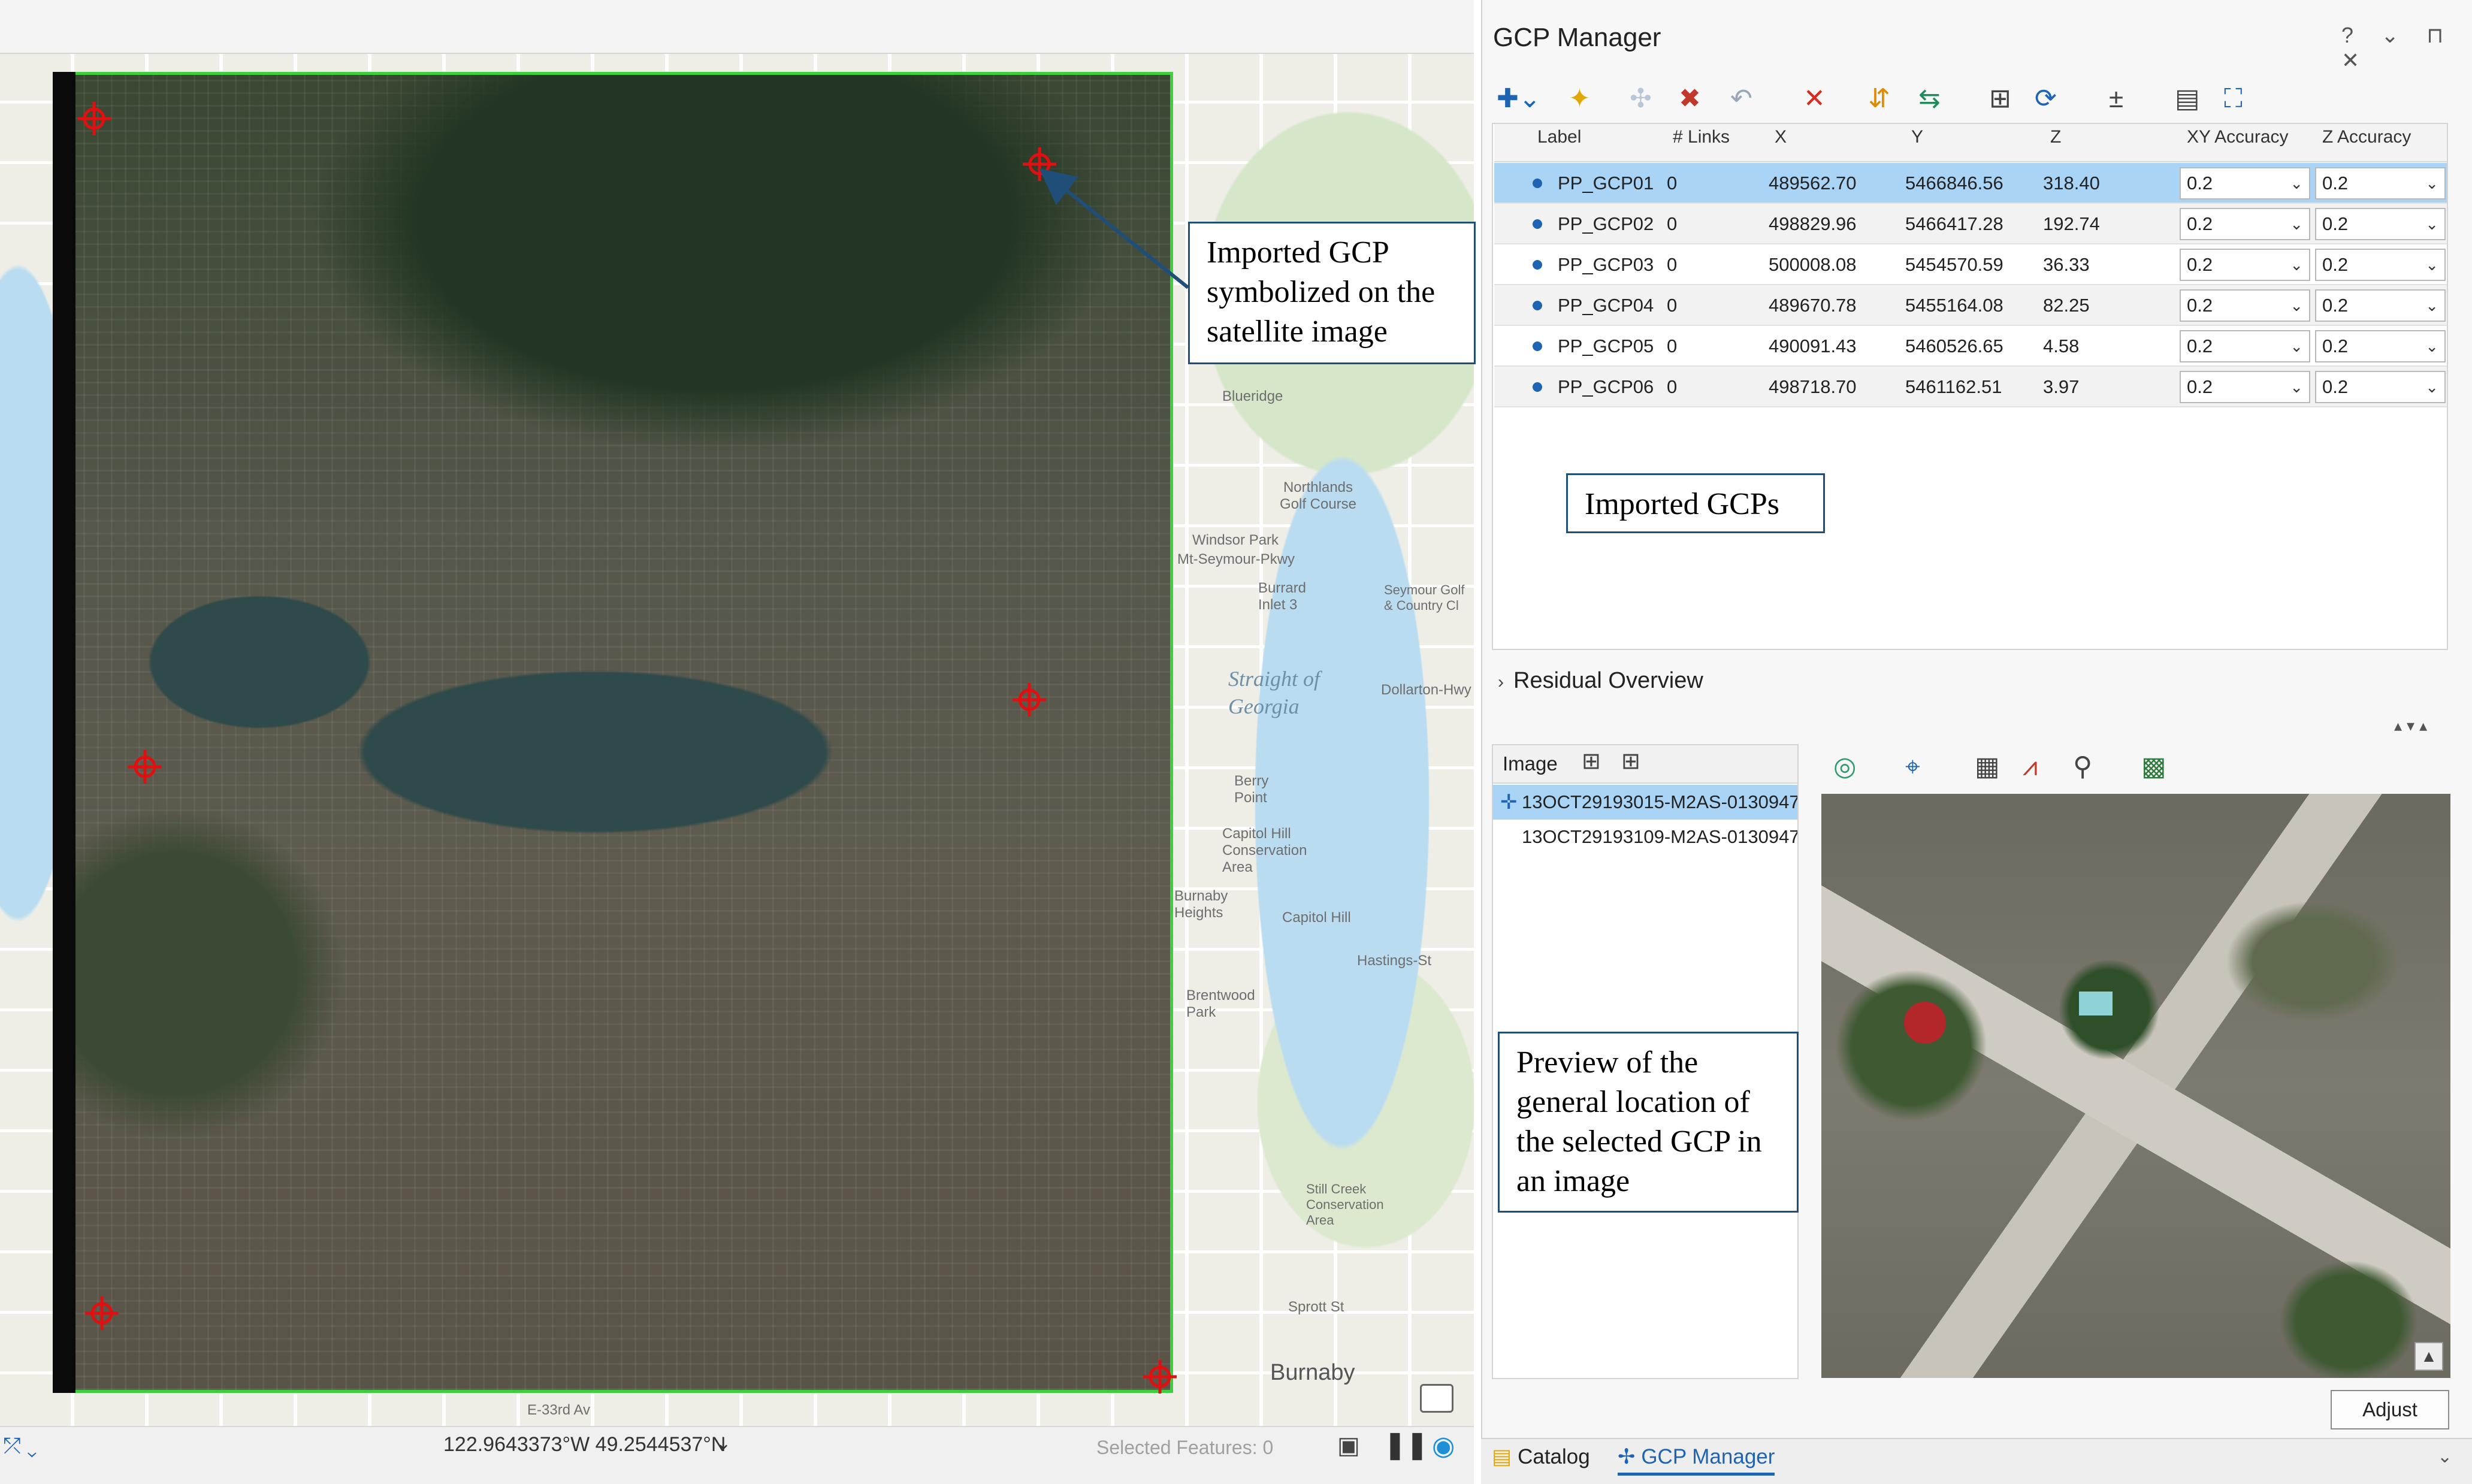 The image size is (2472, 1484). Describe the element at coordinates (2135, 767) in the screenshot. I see `preview-toolbar: ◎ ⌖ ▦ ⩘ ⚲ ▩` at that location.